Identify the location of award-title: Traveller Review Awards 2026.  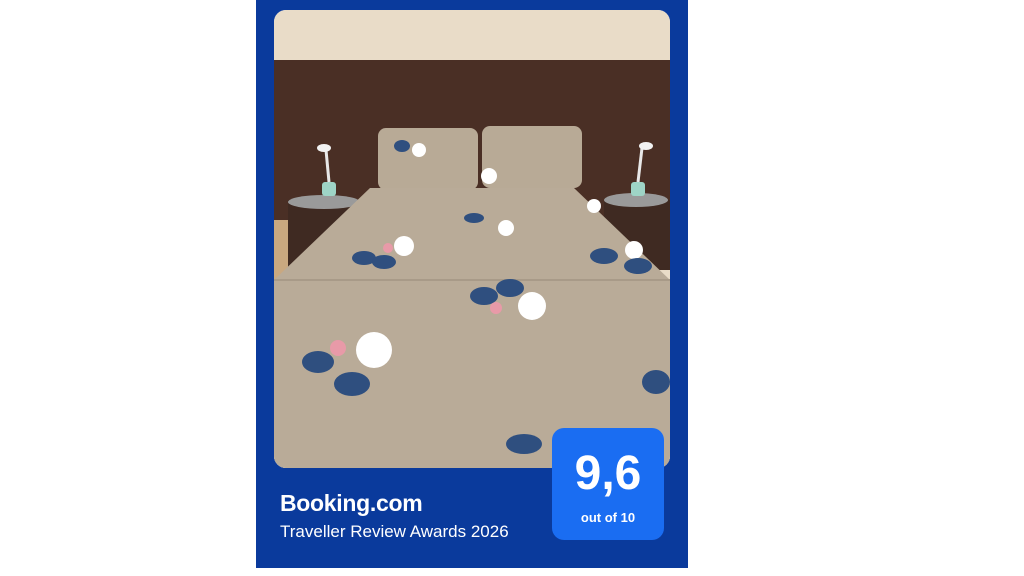
(394, 531).